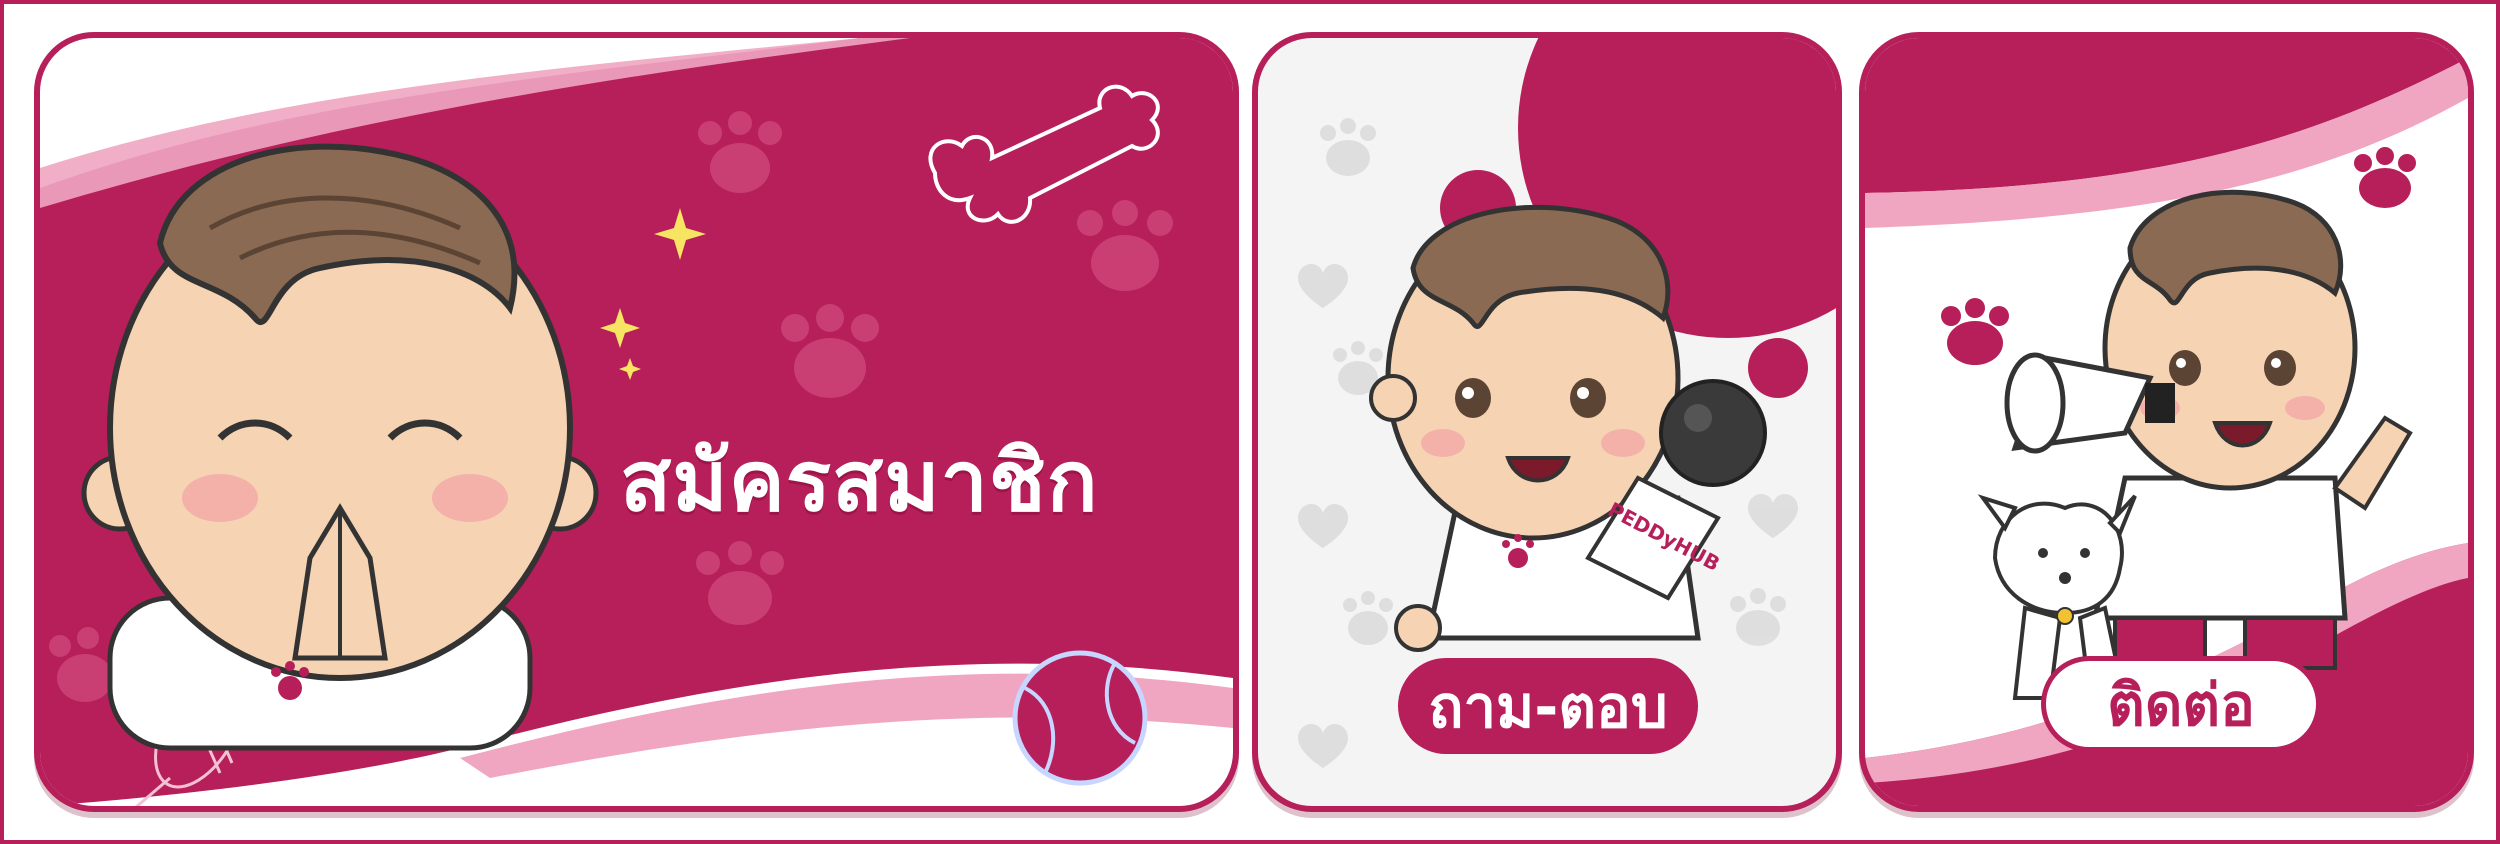 The image size is (2500, 844). Describe the element at coordinates (1548, 706) in the screenshot. I see `qa-button: ถาม-ตอบ` at that location.